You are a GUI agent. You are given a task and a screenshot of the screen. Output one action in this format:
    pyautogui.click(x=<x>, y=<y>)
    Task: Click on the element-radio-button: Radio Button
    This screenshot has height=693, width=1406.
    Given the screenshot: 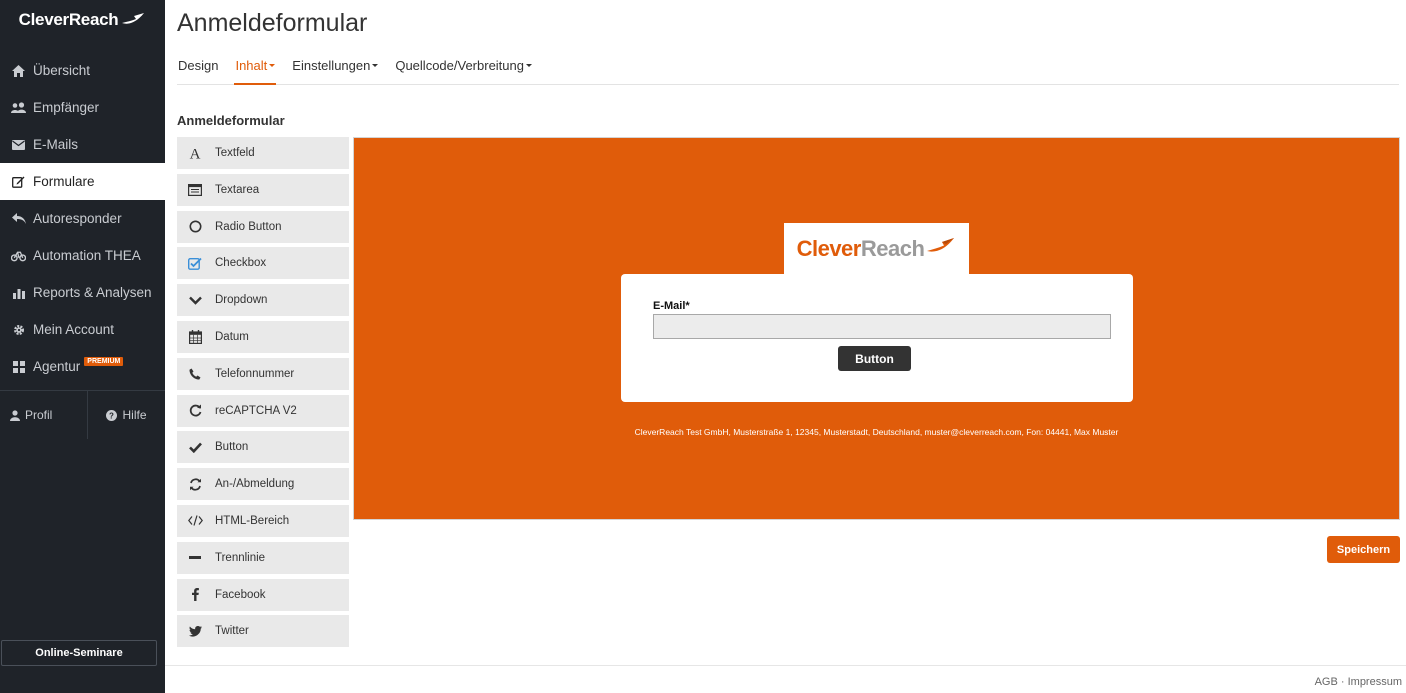 What is the action you would take?
    pyautogui.click(x=263, y=226)
    